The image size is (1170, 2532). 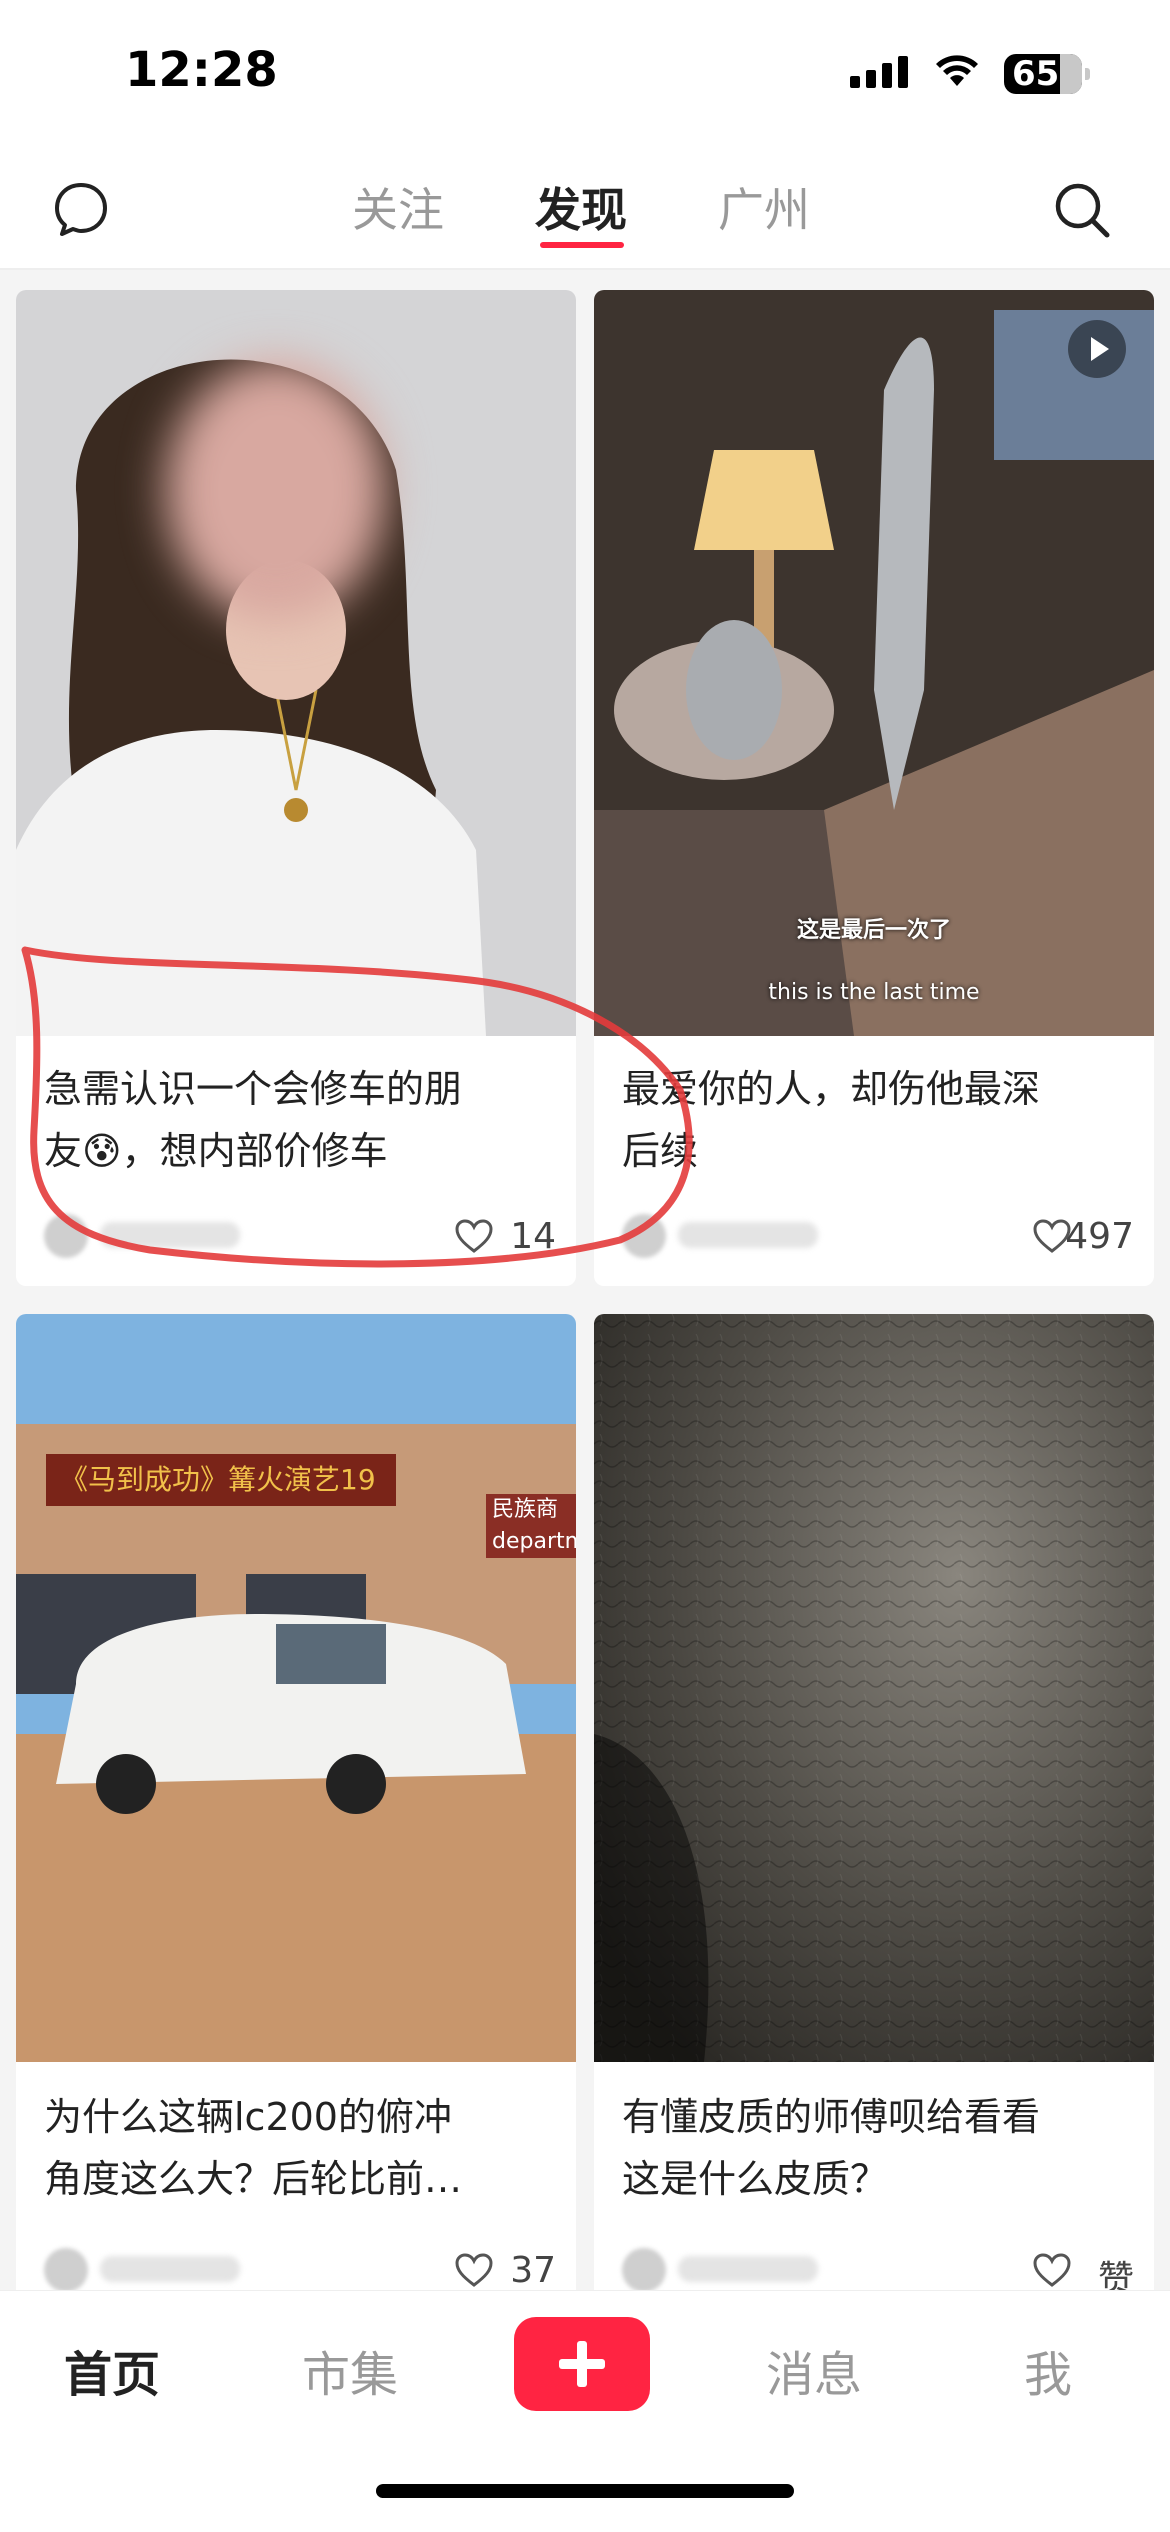 I want to click on blurred-face, so click(x=276, y=490).